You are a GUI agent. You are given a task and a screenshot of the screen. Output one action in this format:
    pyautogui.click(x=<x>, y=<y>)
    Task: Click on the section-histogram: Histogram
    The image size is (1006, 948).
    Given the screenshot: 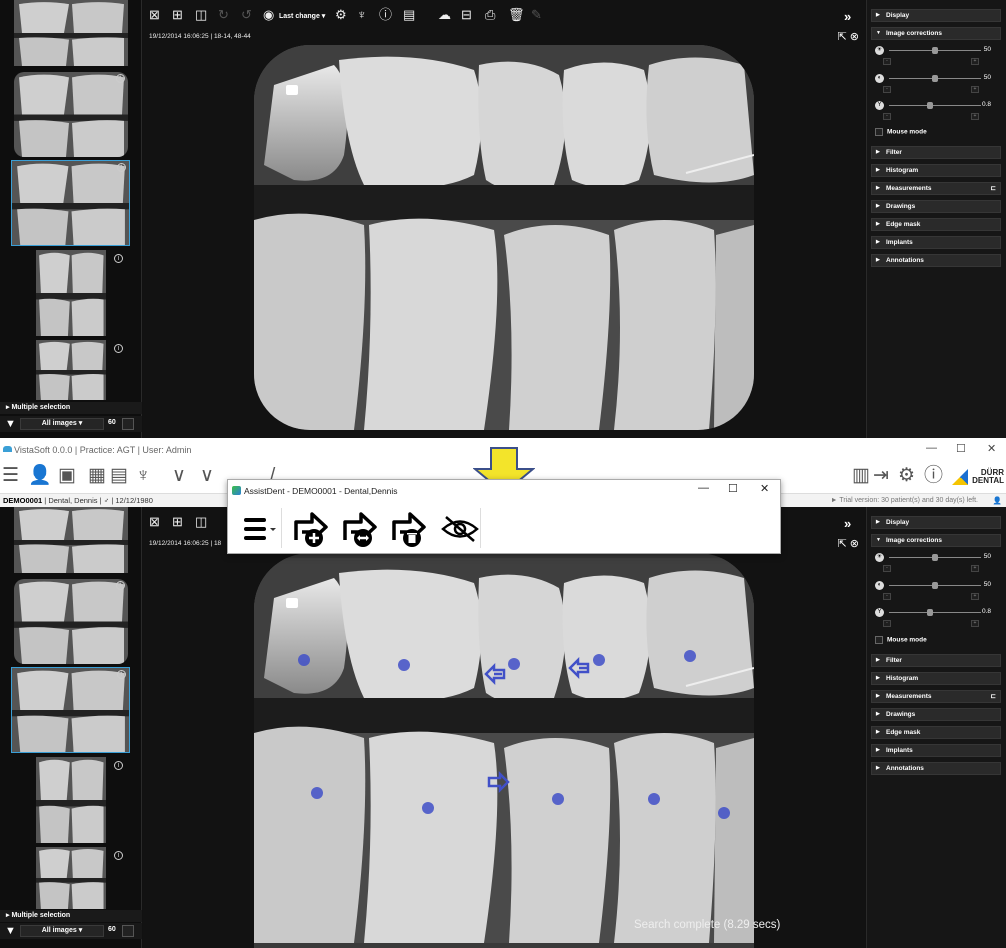 What is the action you would take?
    pyautogui.click(x=936, y=170)
    